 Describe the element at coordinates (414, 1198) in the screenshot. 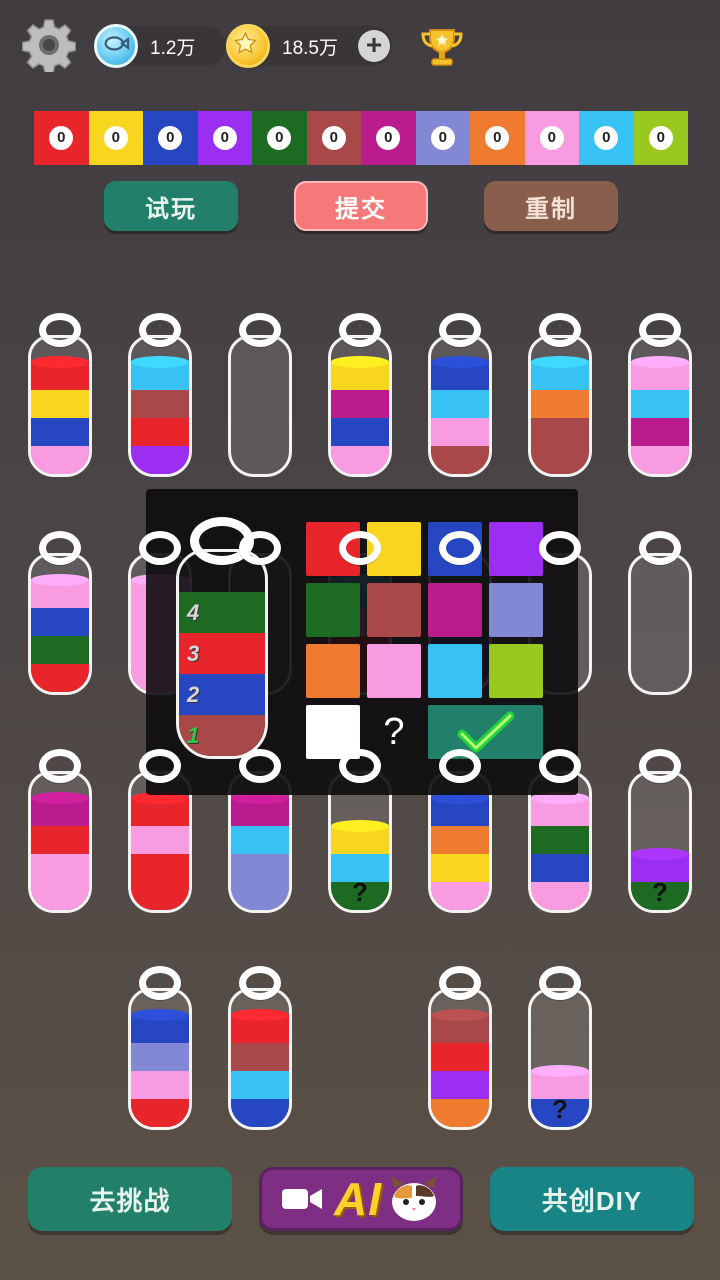

I see `cat-face-icon` at that location.